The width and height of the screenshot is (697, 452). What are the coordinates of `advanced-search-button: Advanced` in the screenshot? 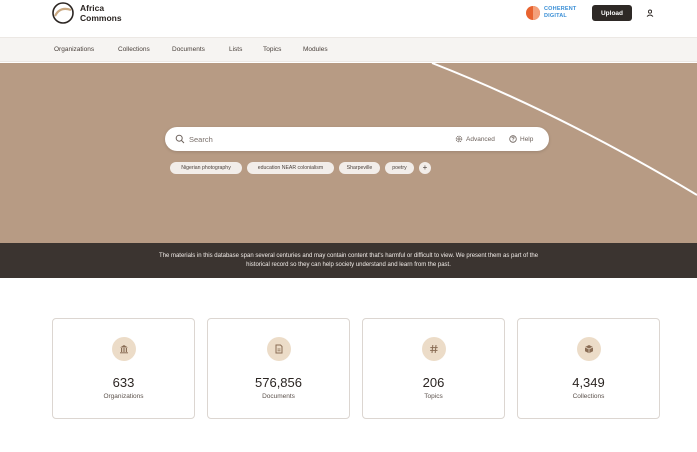 It's located at (475, 139).